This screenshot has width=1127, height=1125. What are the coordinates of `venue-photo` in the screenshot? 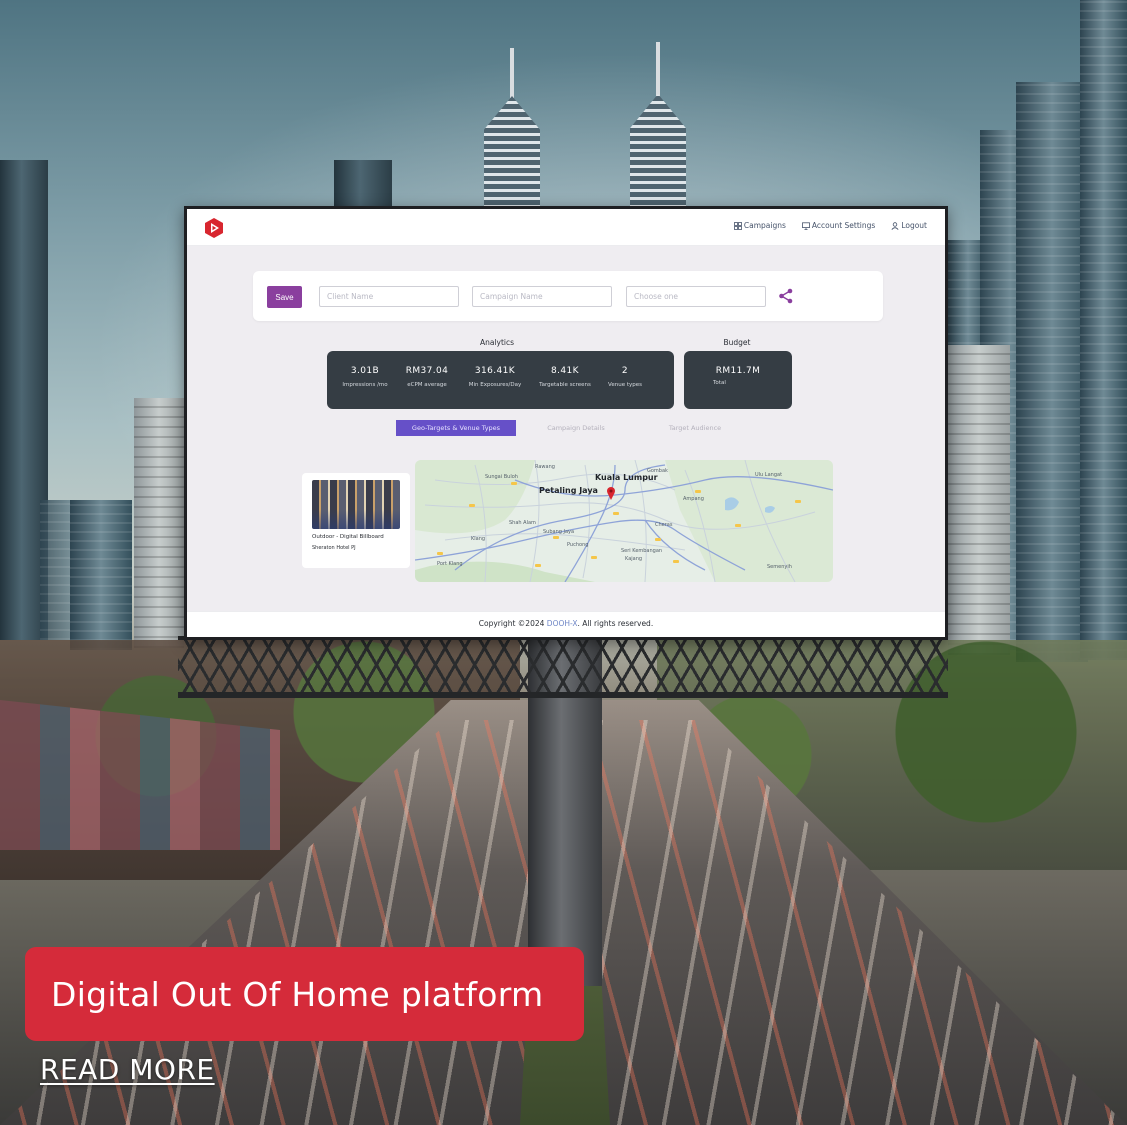 It's located at (356, 504).